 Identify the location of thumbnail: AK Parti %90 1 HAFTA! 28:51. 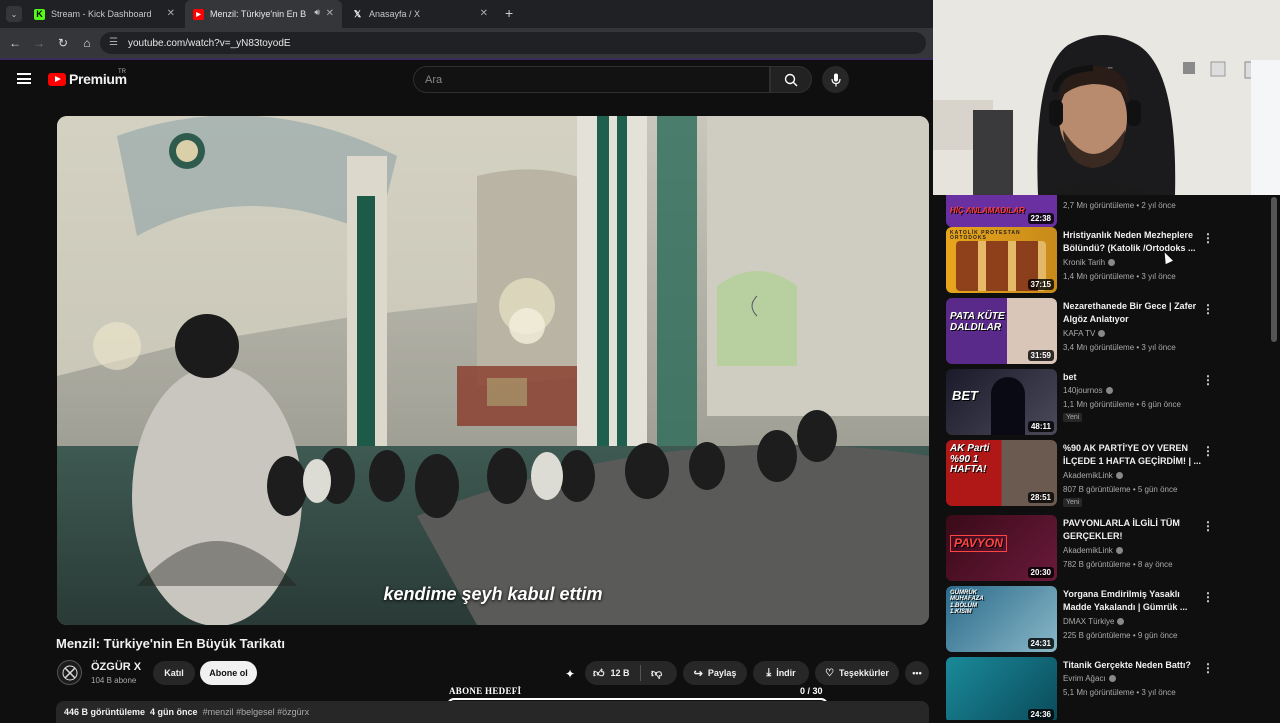
(1001, 473).